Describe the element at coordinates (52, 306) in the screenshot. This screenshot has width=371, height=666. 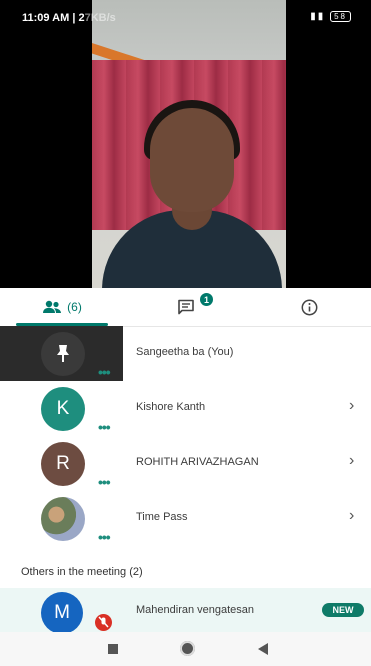
I see `people-icon` at that location.